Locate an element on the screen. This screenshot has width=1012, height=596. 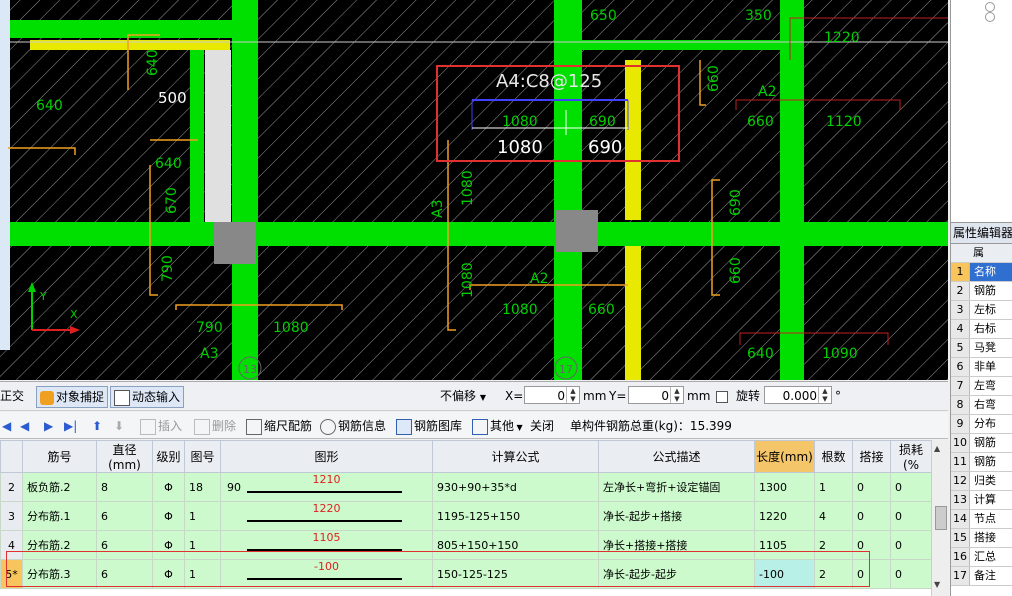
formula-desc-cell: 净长-起步+搭接 is located at coordinates (676, 516).